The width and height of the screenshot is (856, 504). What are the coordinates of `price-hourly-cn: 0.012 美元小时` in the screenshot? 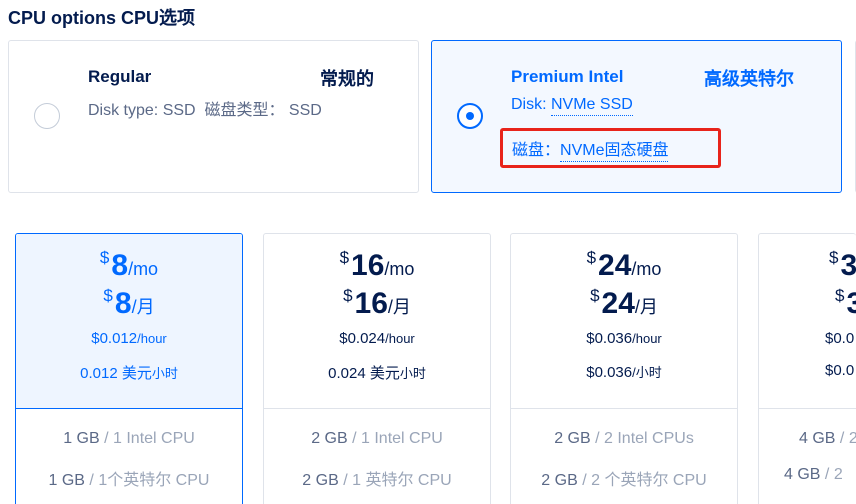 It's located at (129, 373).